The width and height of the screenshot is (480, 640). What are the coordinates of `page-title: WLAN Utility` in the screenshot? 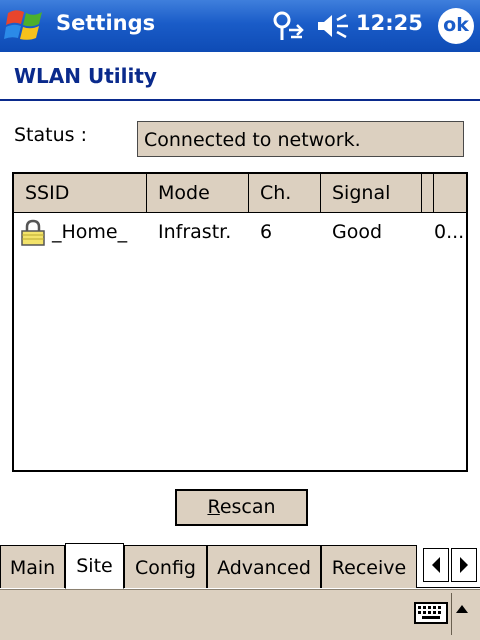 It's located at (85, 76).